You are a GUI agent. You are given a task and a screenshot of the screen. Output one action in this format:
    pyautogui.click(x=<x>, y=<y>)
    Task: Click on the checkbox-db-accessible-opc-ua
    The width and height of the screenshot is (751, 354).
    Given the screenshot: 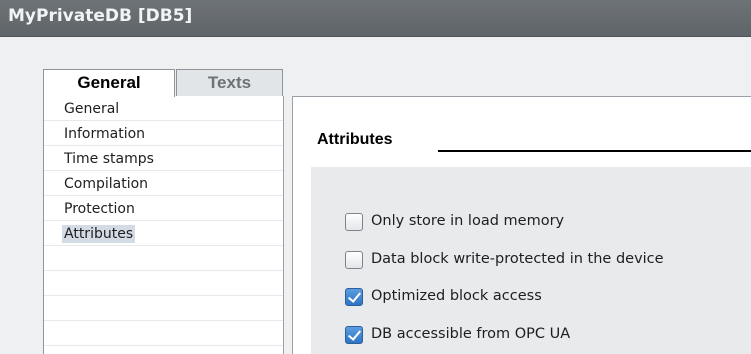 What is the action you would take?
    pyautogui.click(x=354, y=335)
    